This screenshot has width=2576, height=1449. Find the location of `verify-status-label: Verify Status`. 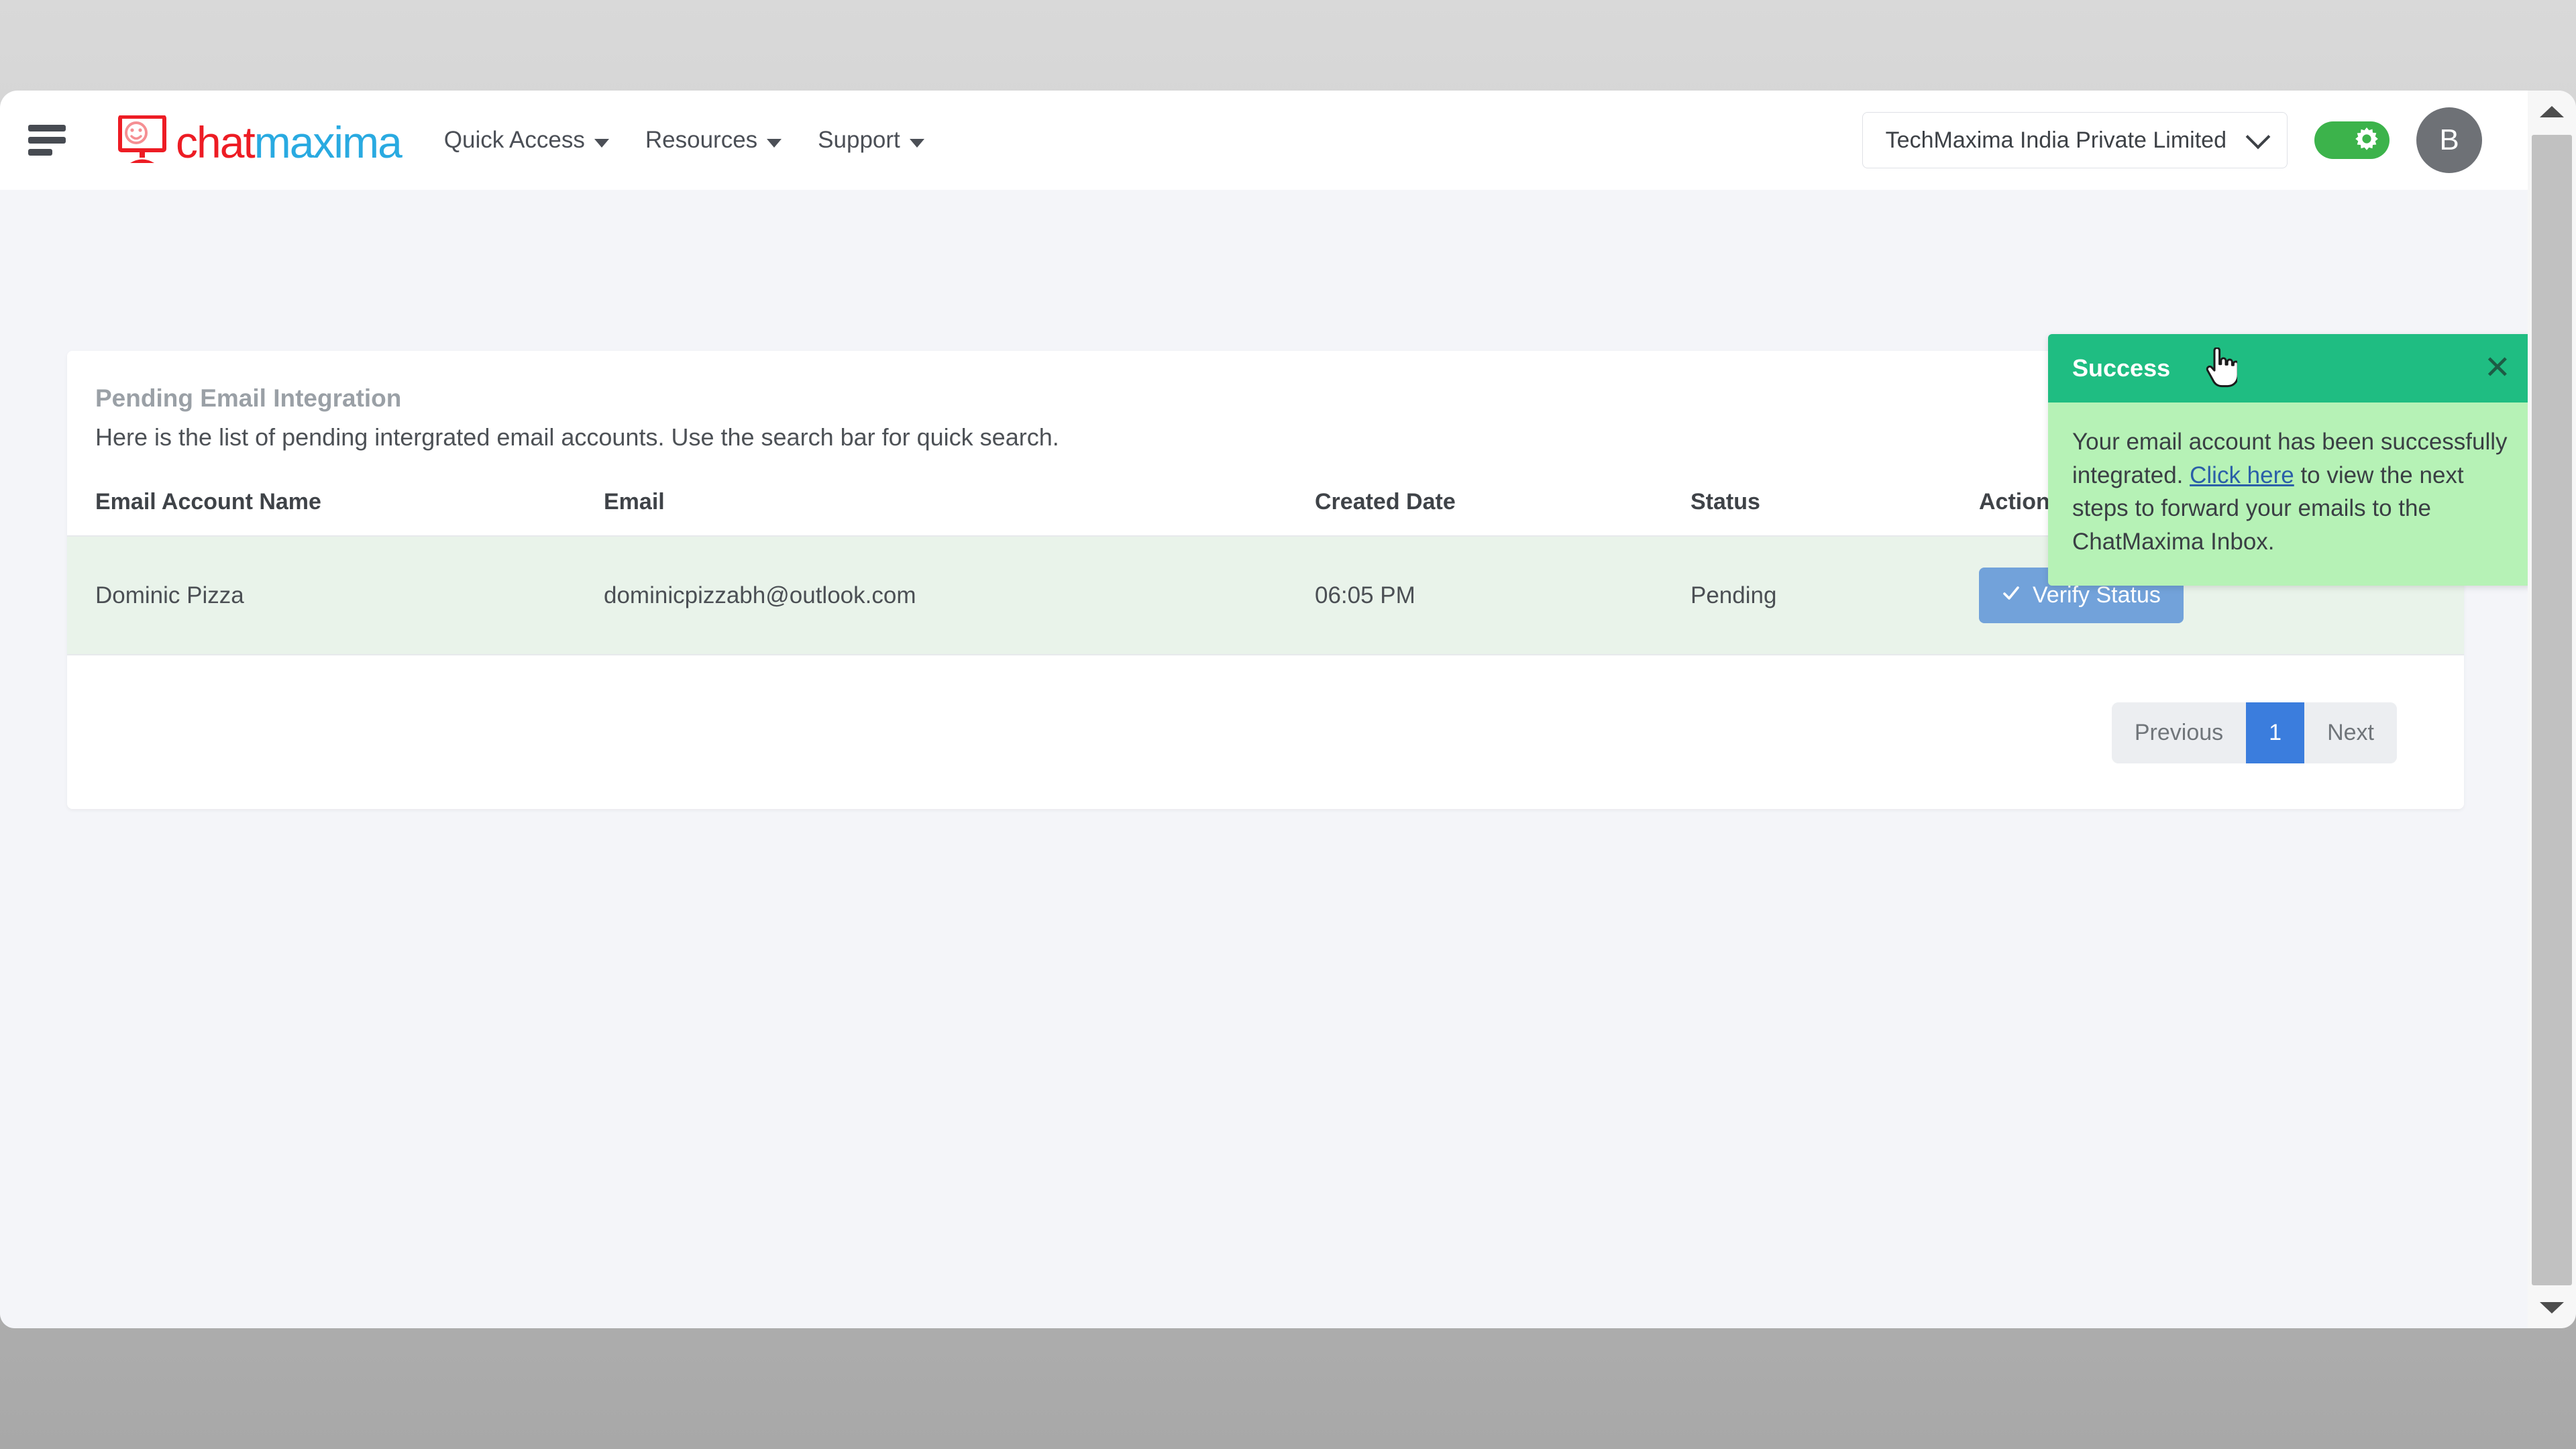

verify-status-label: Verify Status is located at coordinates (2097, 595).